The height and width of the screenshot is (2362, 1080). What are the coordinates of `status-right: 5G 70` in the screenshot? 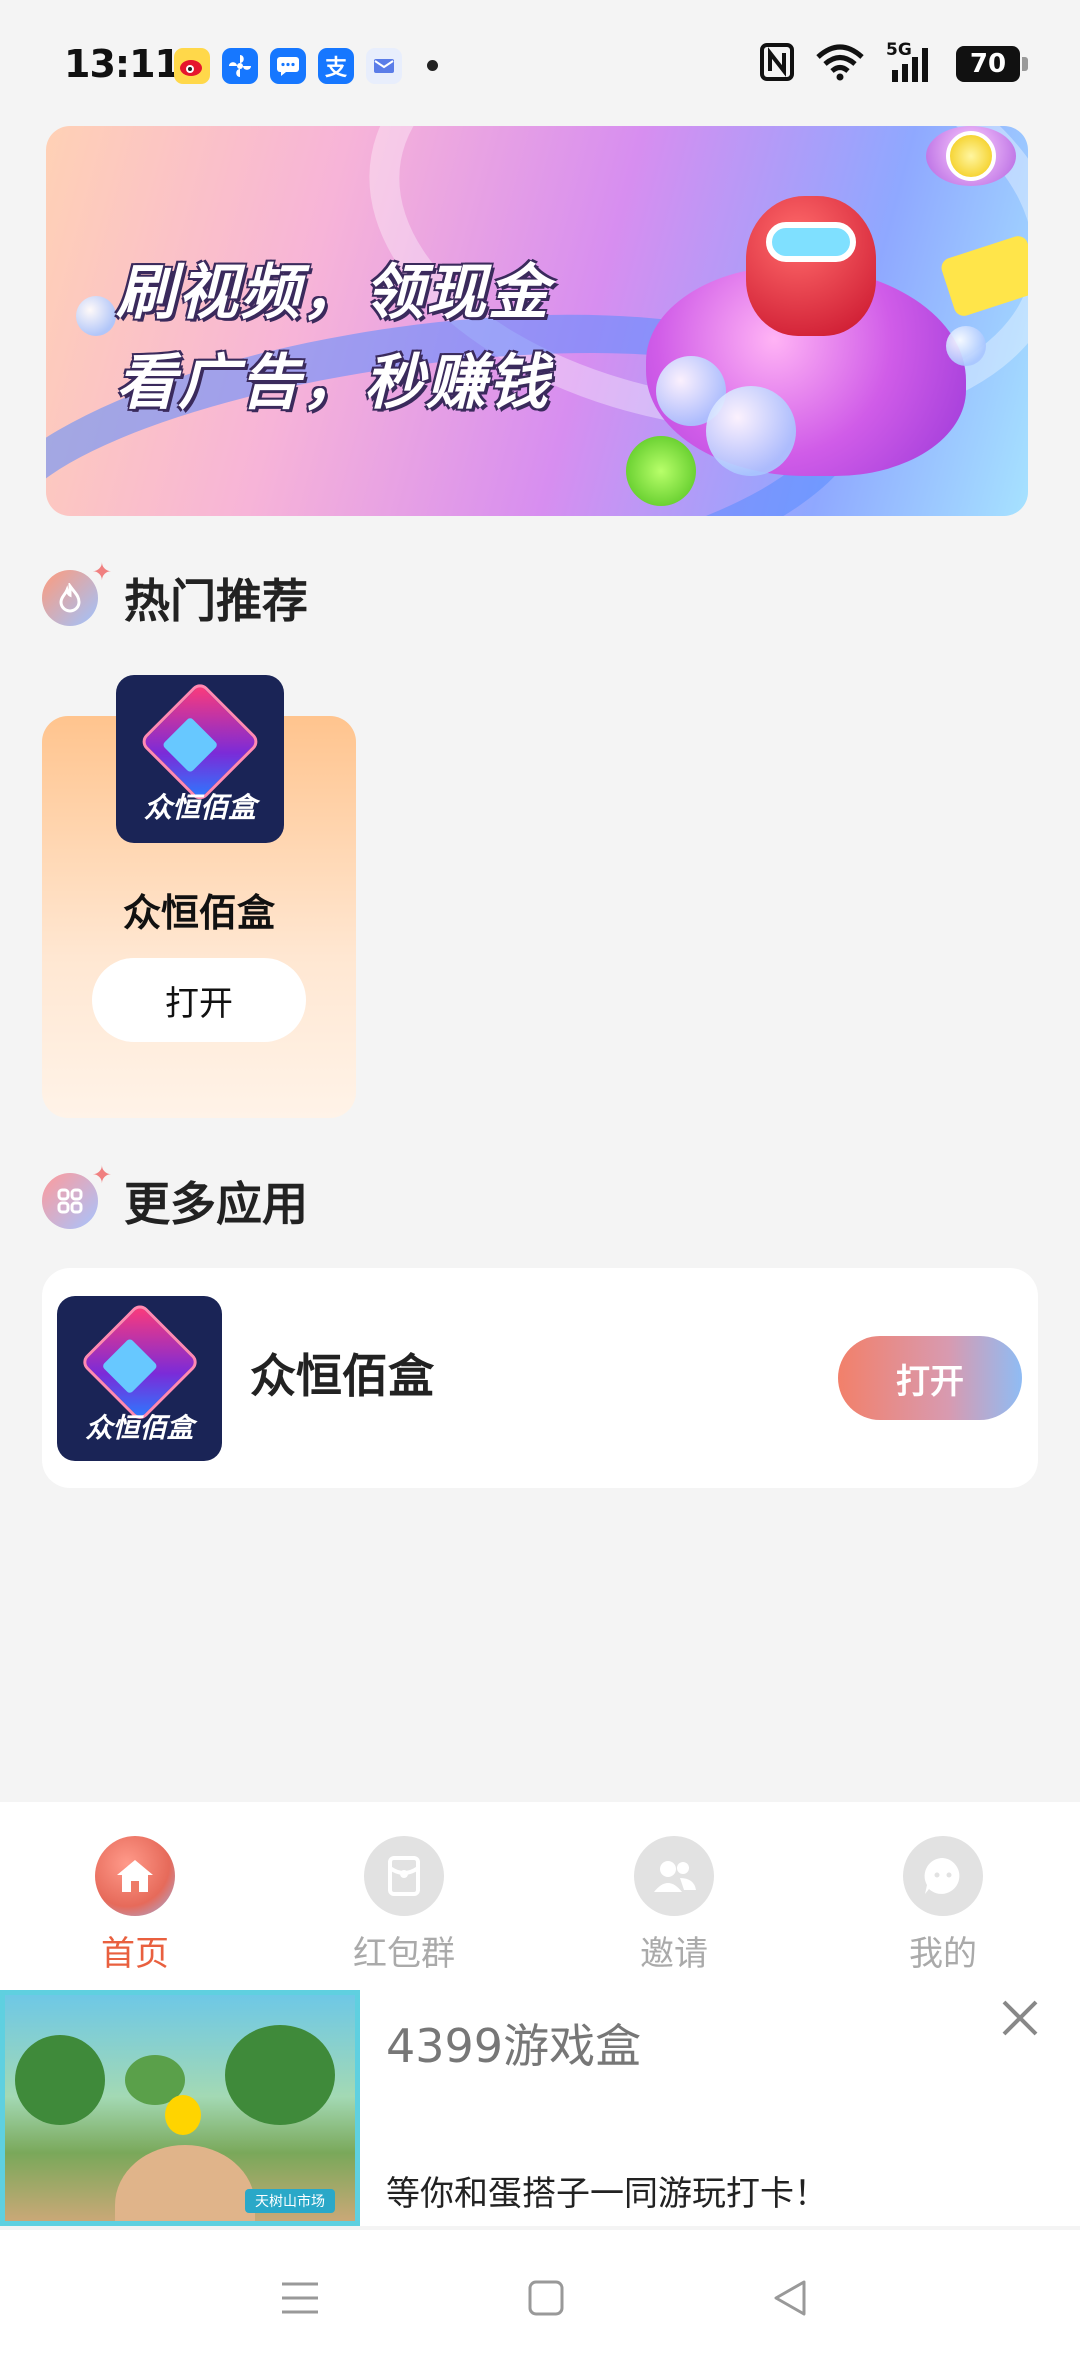 It's located at (894, 62).